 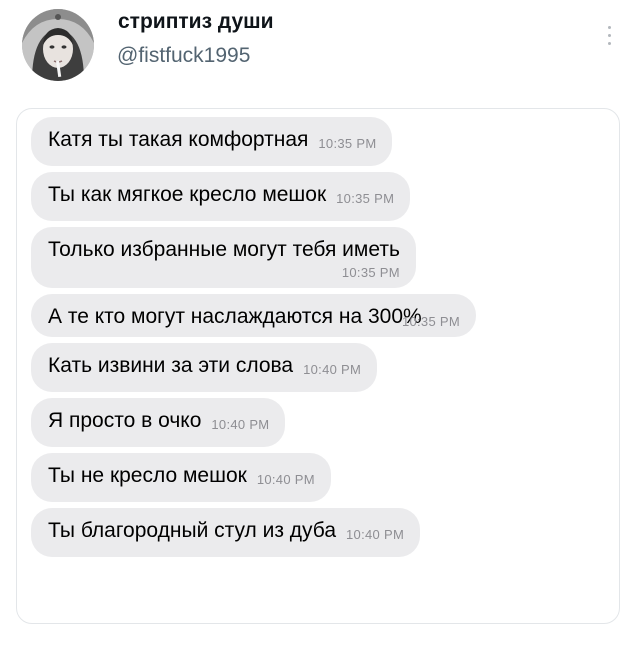 What do you see at coordinates (235, 316) in the screenshot?
I see `message-text: А те кто могут наслаждаются на 300%` at bounding box center [235, 316].